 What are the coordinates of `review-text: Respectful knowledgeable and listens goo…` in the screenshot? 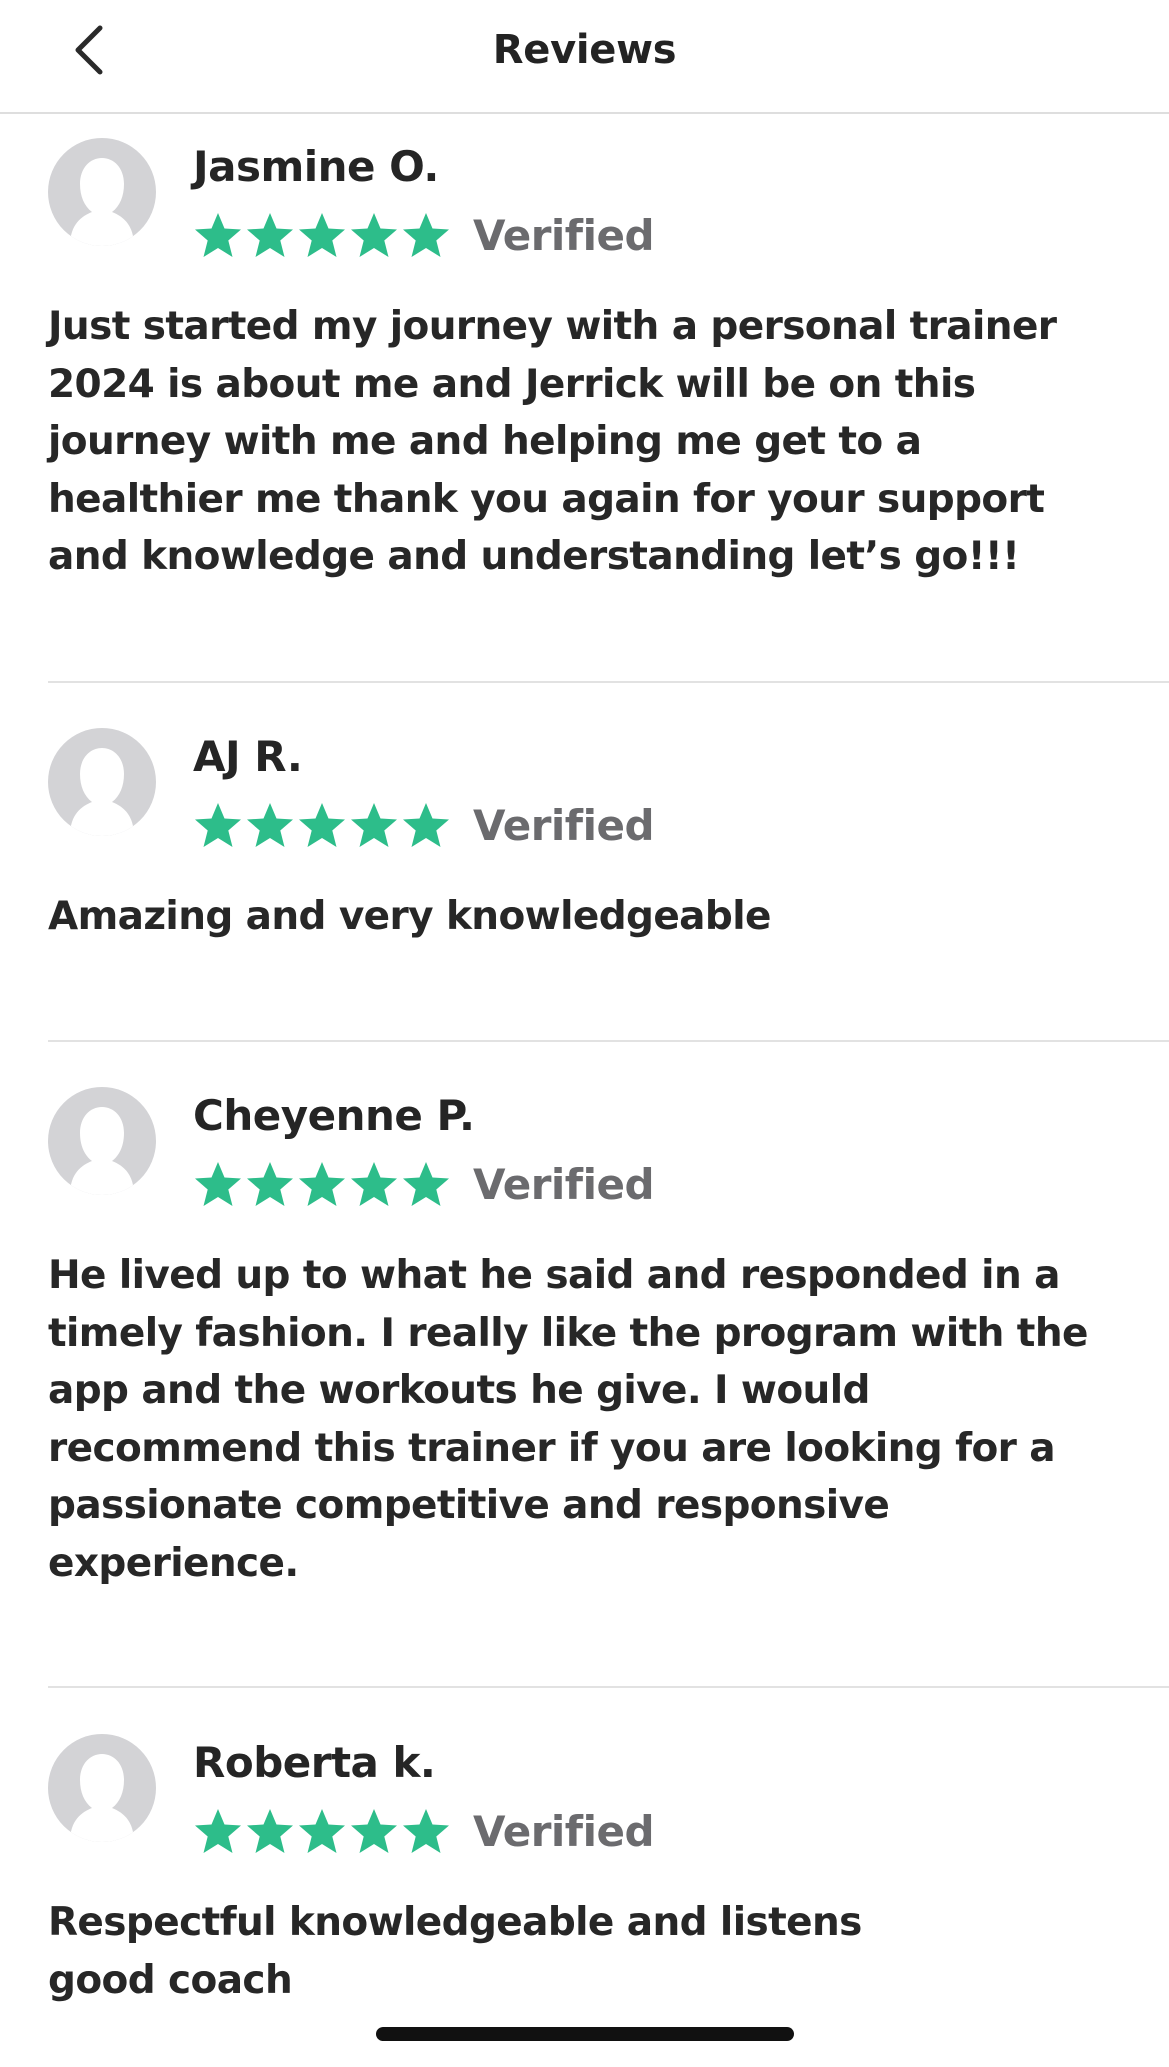 It's located at (455, 1951).